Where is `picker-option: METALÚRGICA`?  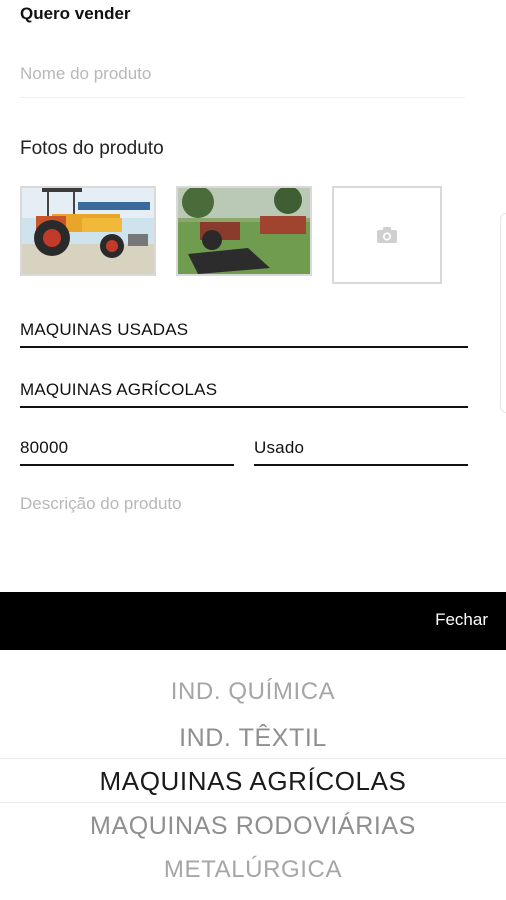 picker-option: METALÚRGICA is located at coordinates (253, 870).